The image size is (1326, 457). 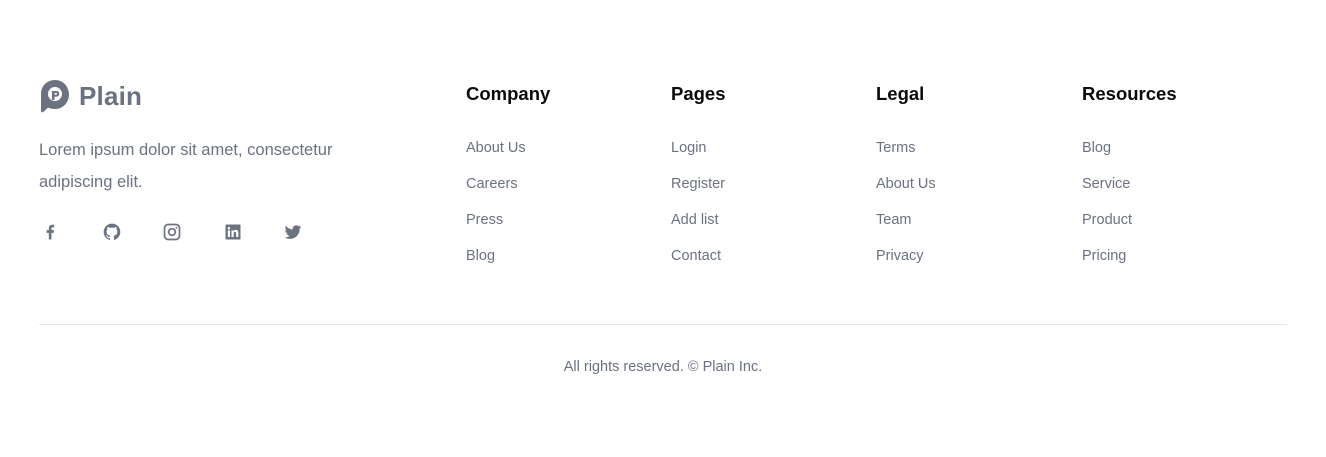 I want to click on footer-column-legal: Legal Terms About Us Team Privacy, so click(x=906, y=178).